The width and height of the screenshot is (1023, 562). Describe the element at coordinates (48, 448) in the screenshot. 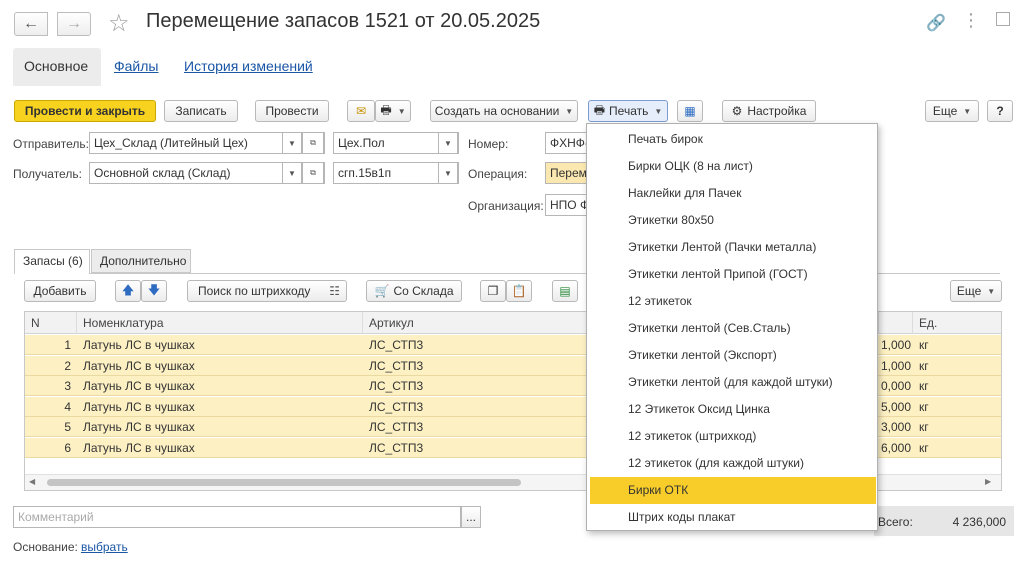

I see `cell-n: 6` at that location.